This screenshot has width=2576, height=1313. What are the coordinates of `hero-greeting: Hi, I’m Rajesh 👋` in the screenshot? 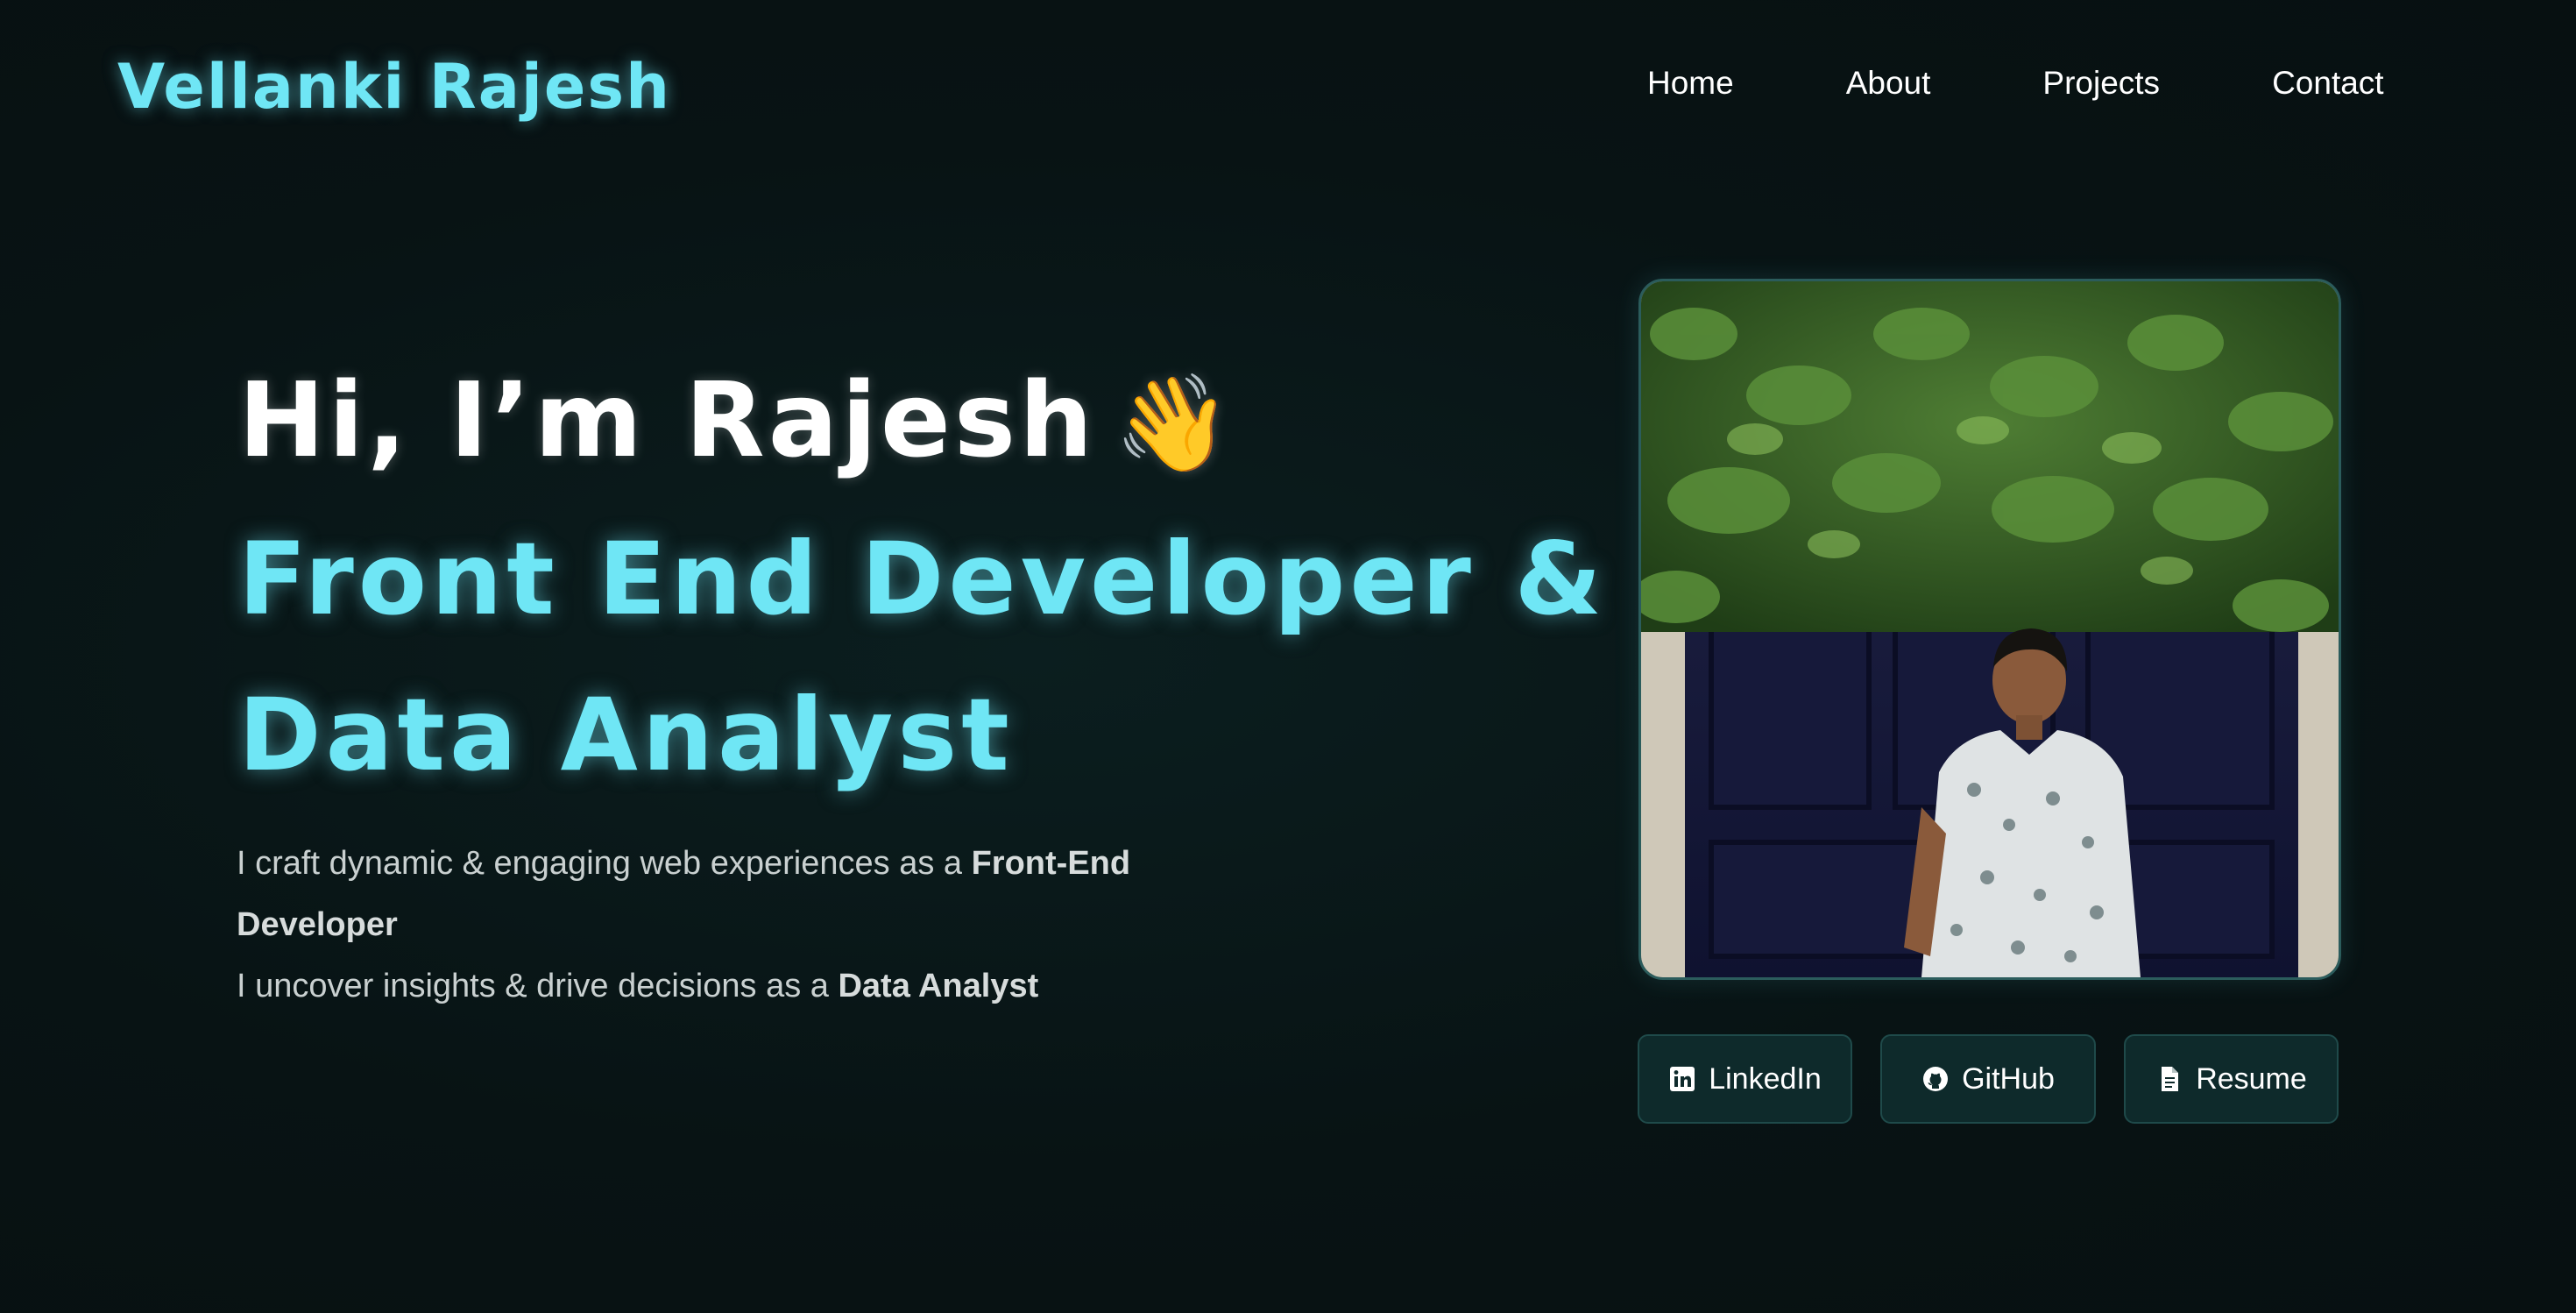 It's located at (736, 419).